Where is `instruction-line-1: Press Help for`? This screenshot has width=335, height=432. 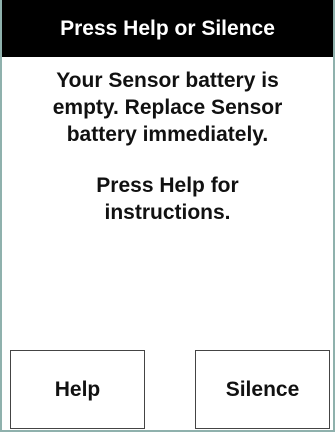 instruction-line-1: Press Help for is located at coordinates (167, 185).